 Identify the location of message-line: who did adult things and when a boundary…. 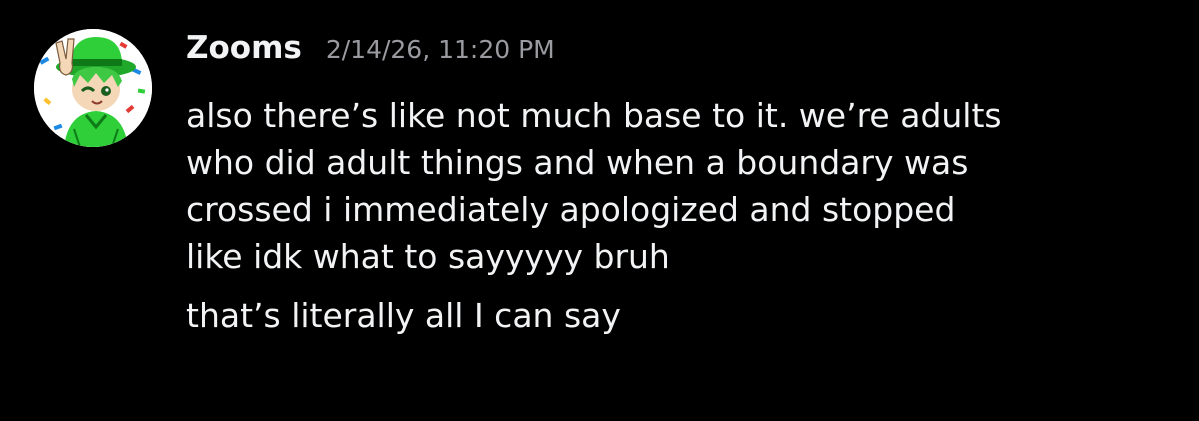
(577, 162).